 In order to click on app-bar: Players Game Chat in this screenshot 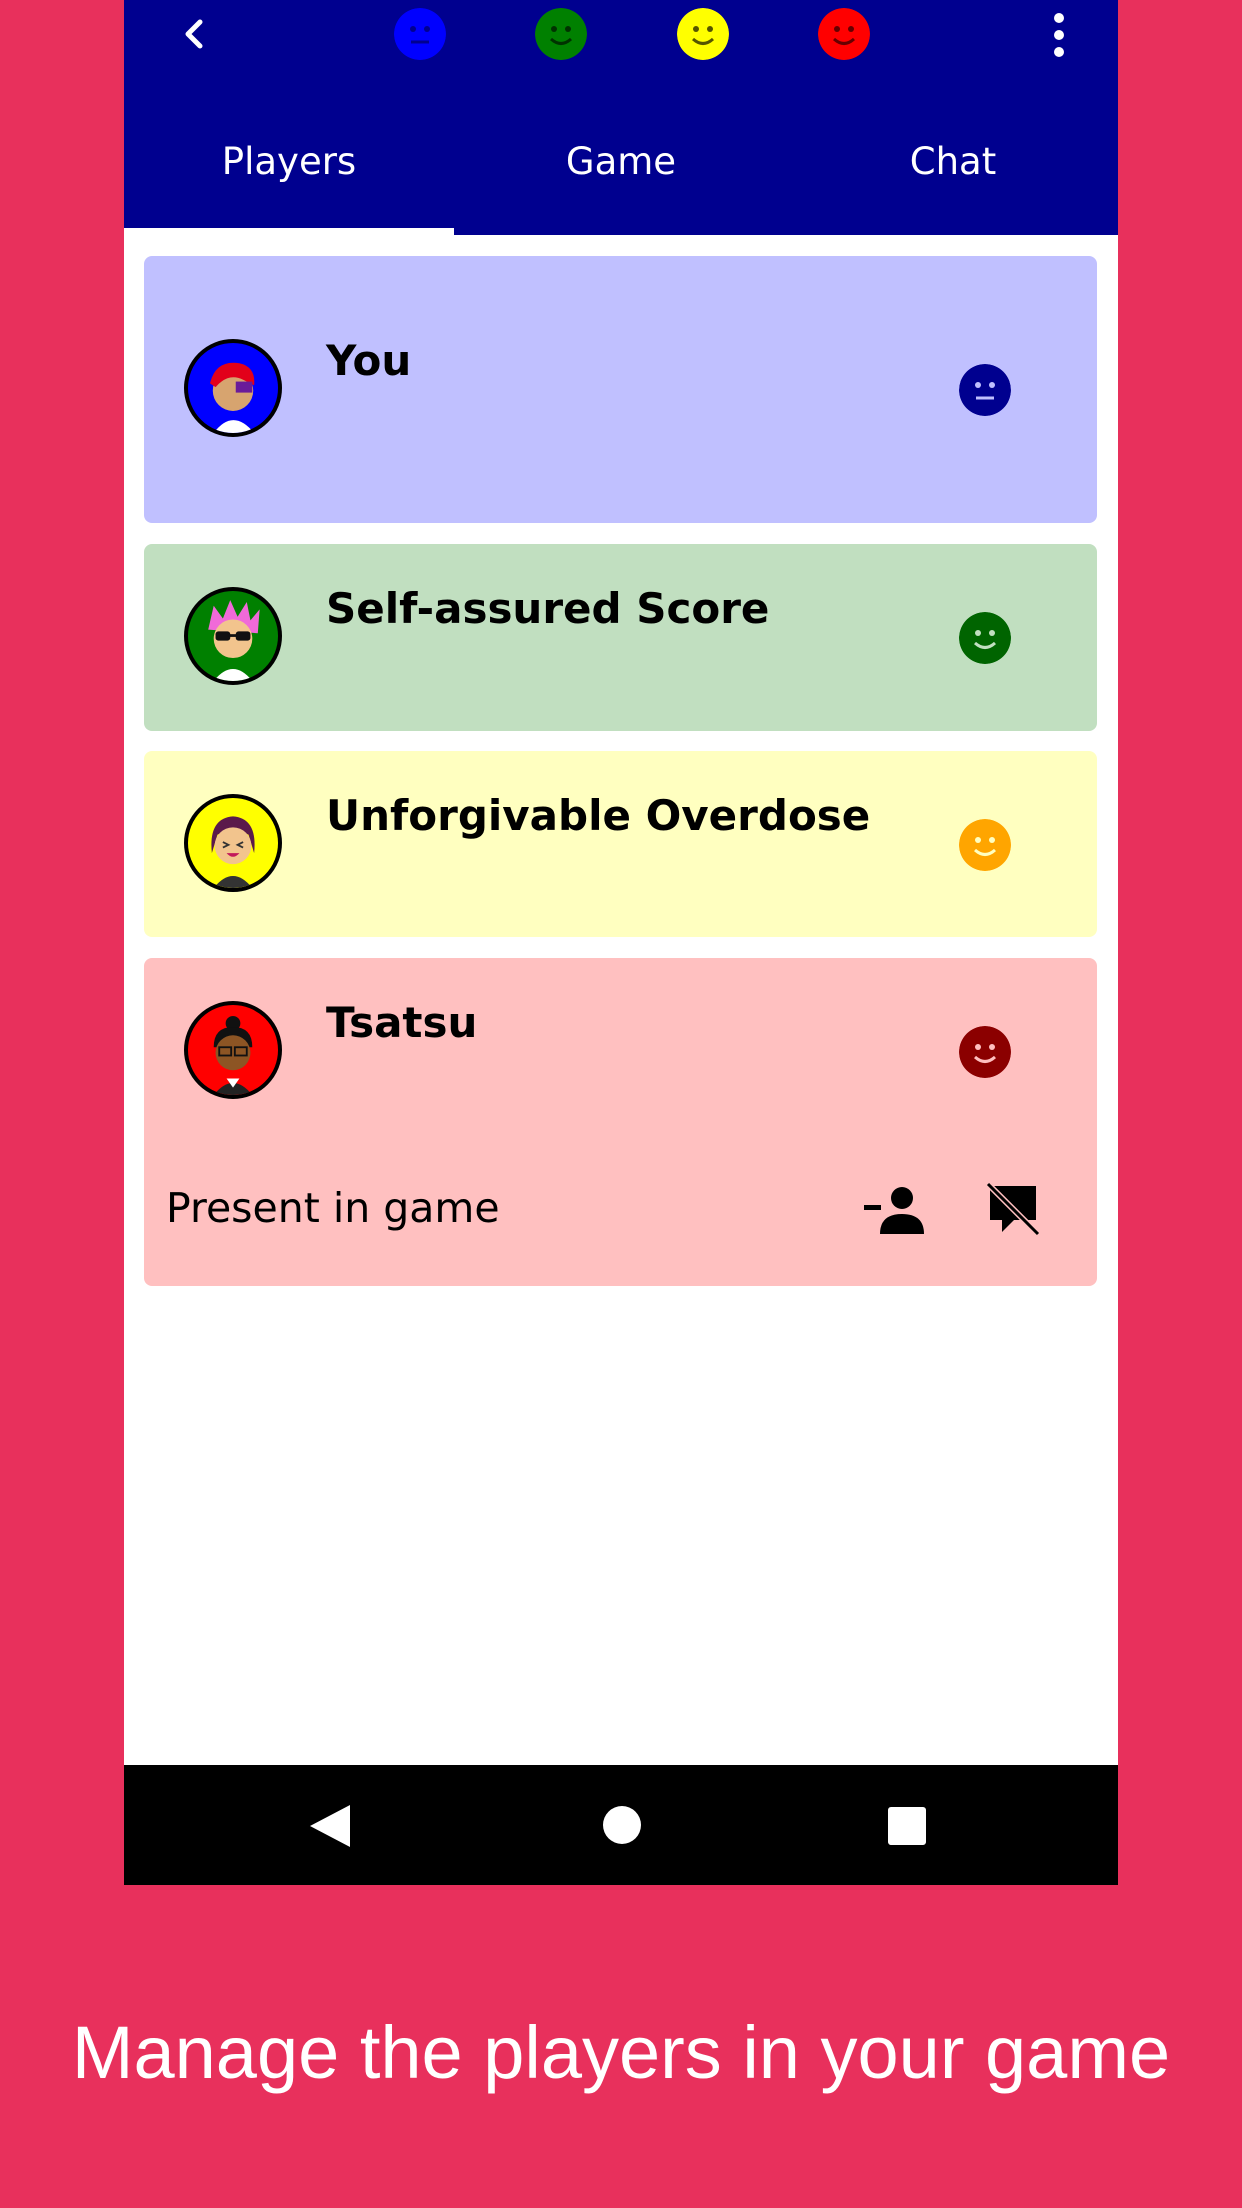, I will do `click(621, 117)`.